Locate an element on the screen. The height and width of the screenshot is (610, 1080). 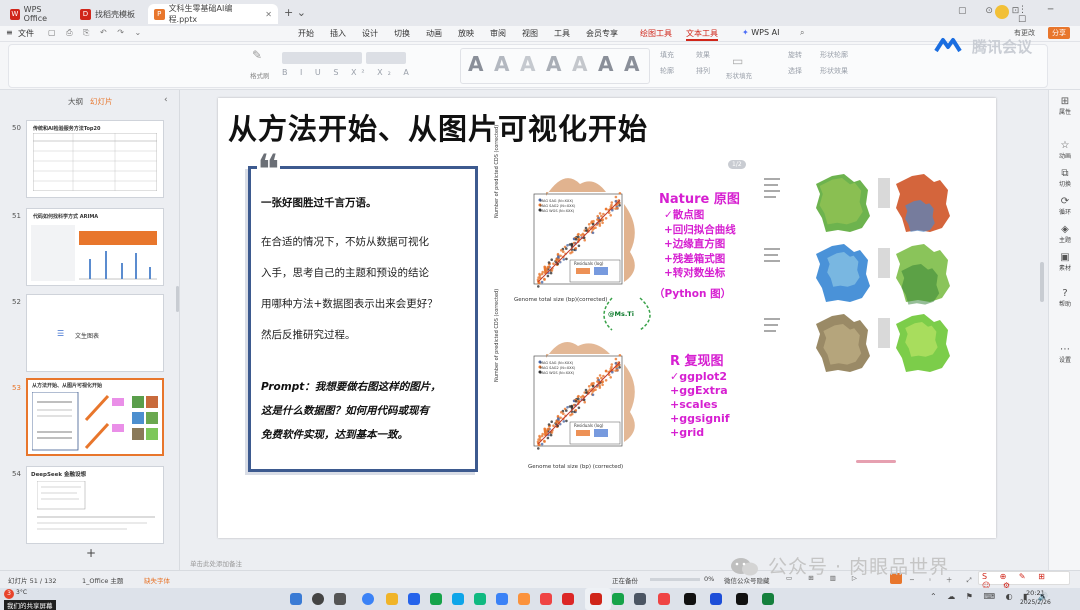
quick-access-icons: ▢ ⎙ ⎘ ↶ ↷ ⌄ is located at coordinates (96, 33).